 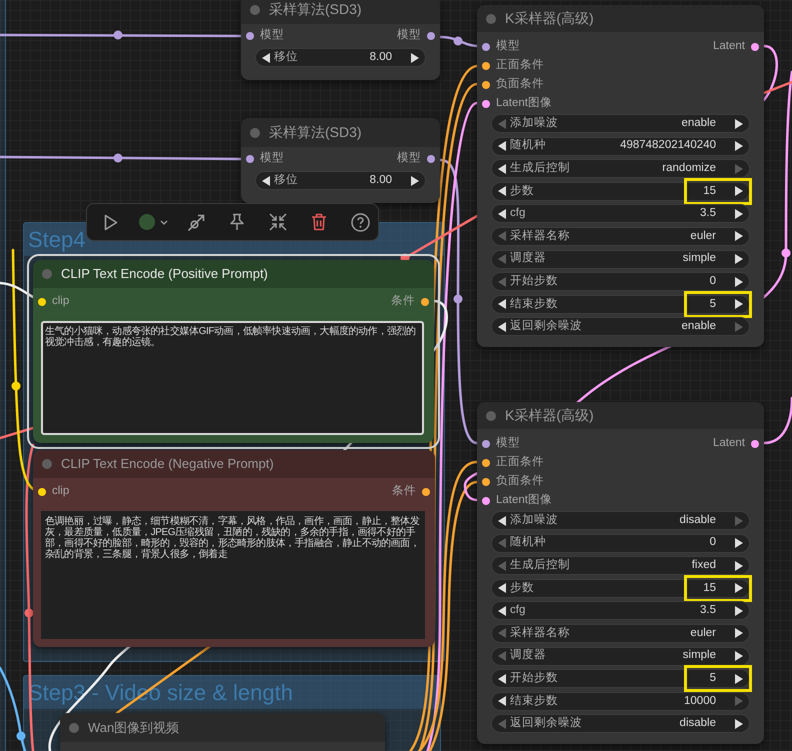 I want to click on widget-value: enable, so click(x=698, y=326).